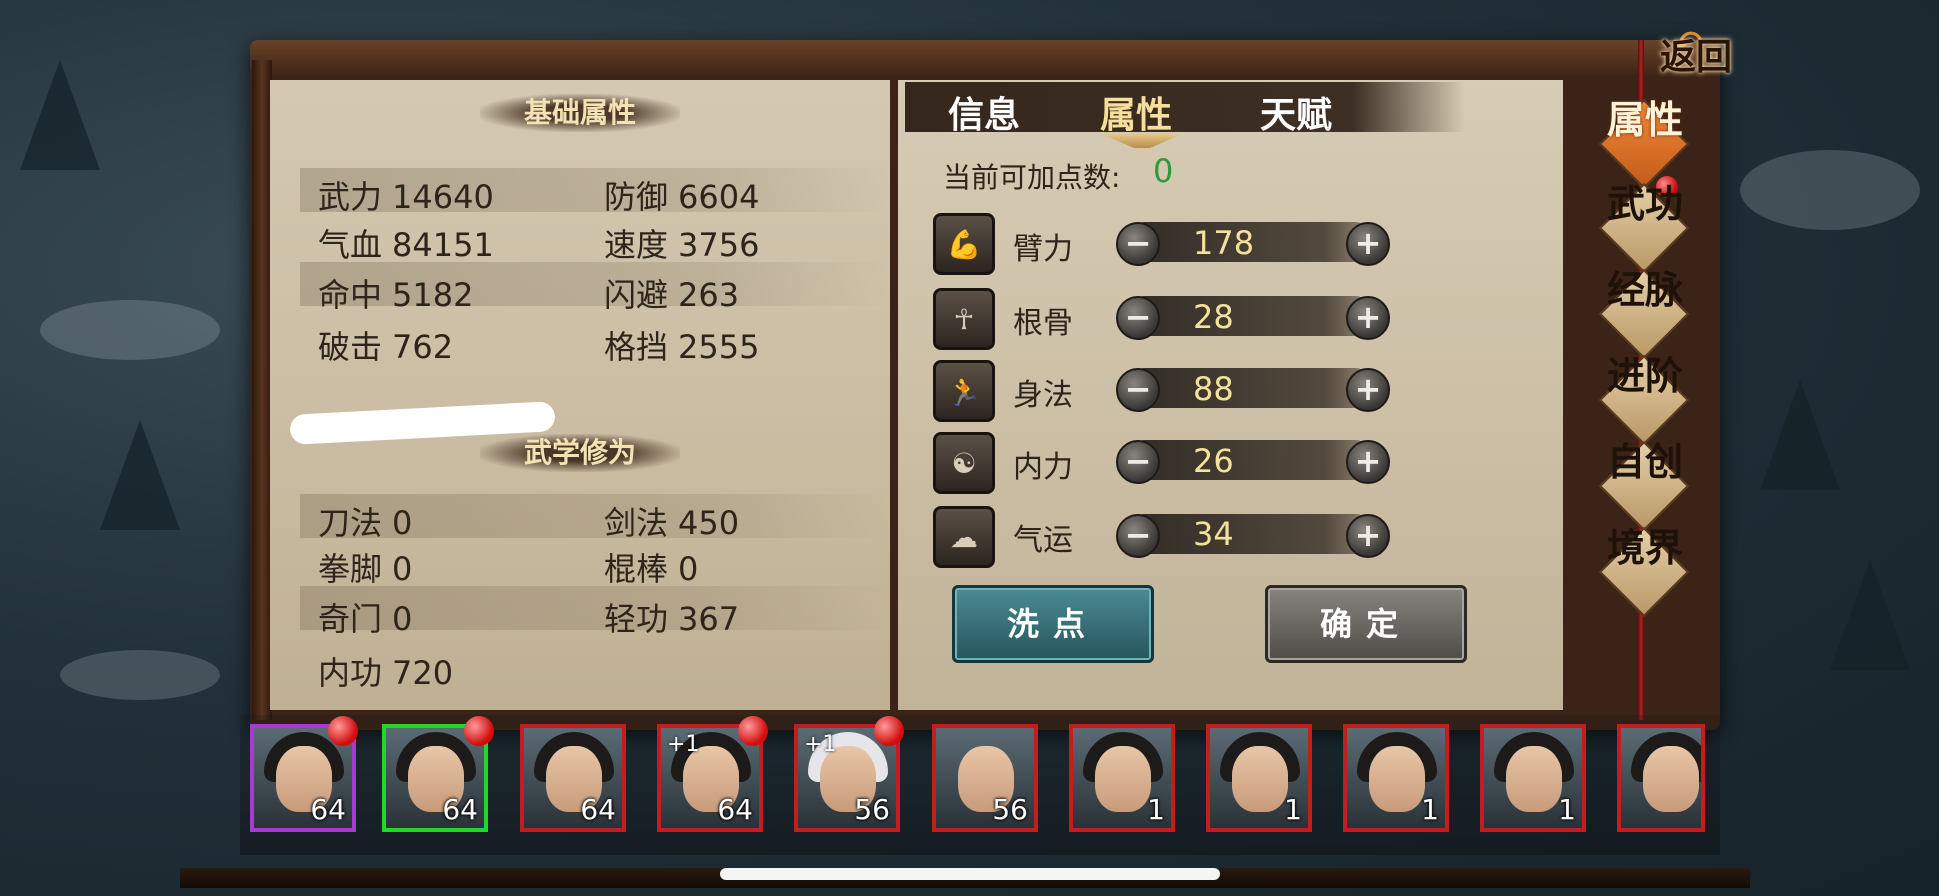  Describe the element at coordinates (1645, 462) in the screenshot. I see `side-item-self-create: 自创` at that location.